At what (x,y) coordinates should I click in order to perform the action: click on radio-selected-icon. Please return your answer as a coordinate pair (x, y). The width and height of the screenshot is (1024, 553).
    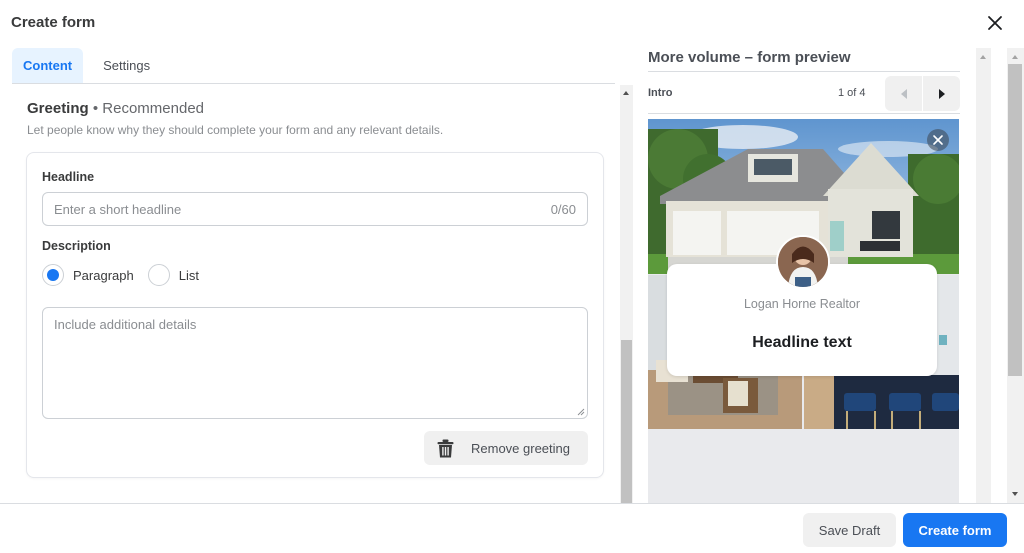
    Looking at the image, I should click on (53, 275).